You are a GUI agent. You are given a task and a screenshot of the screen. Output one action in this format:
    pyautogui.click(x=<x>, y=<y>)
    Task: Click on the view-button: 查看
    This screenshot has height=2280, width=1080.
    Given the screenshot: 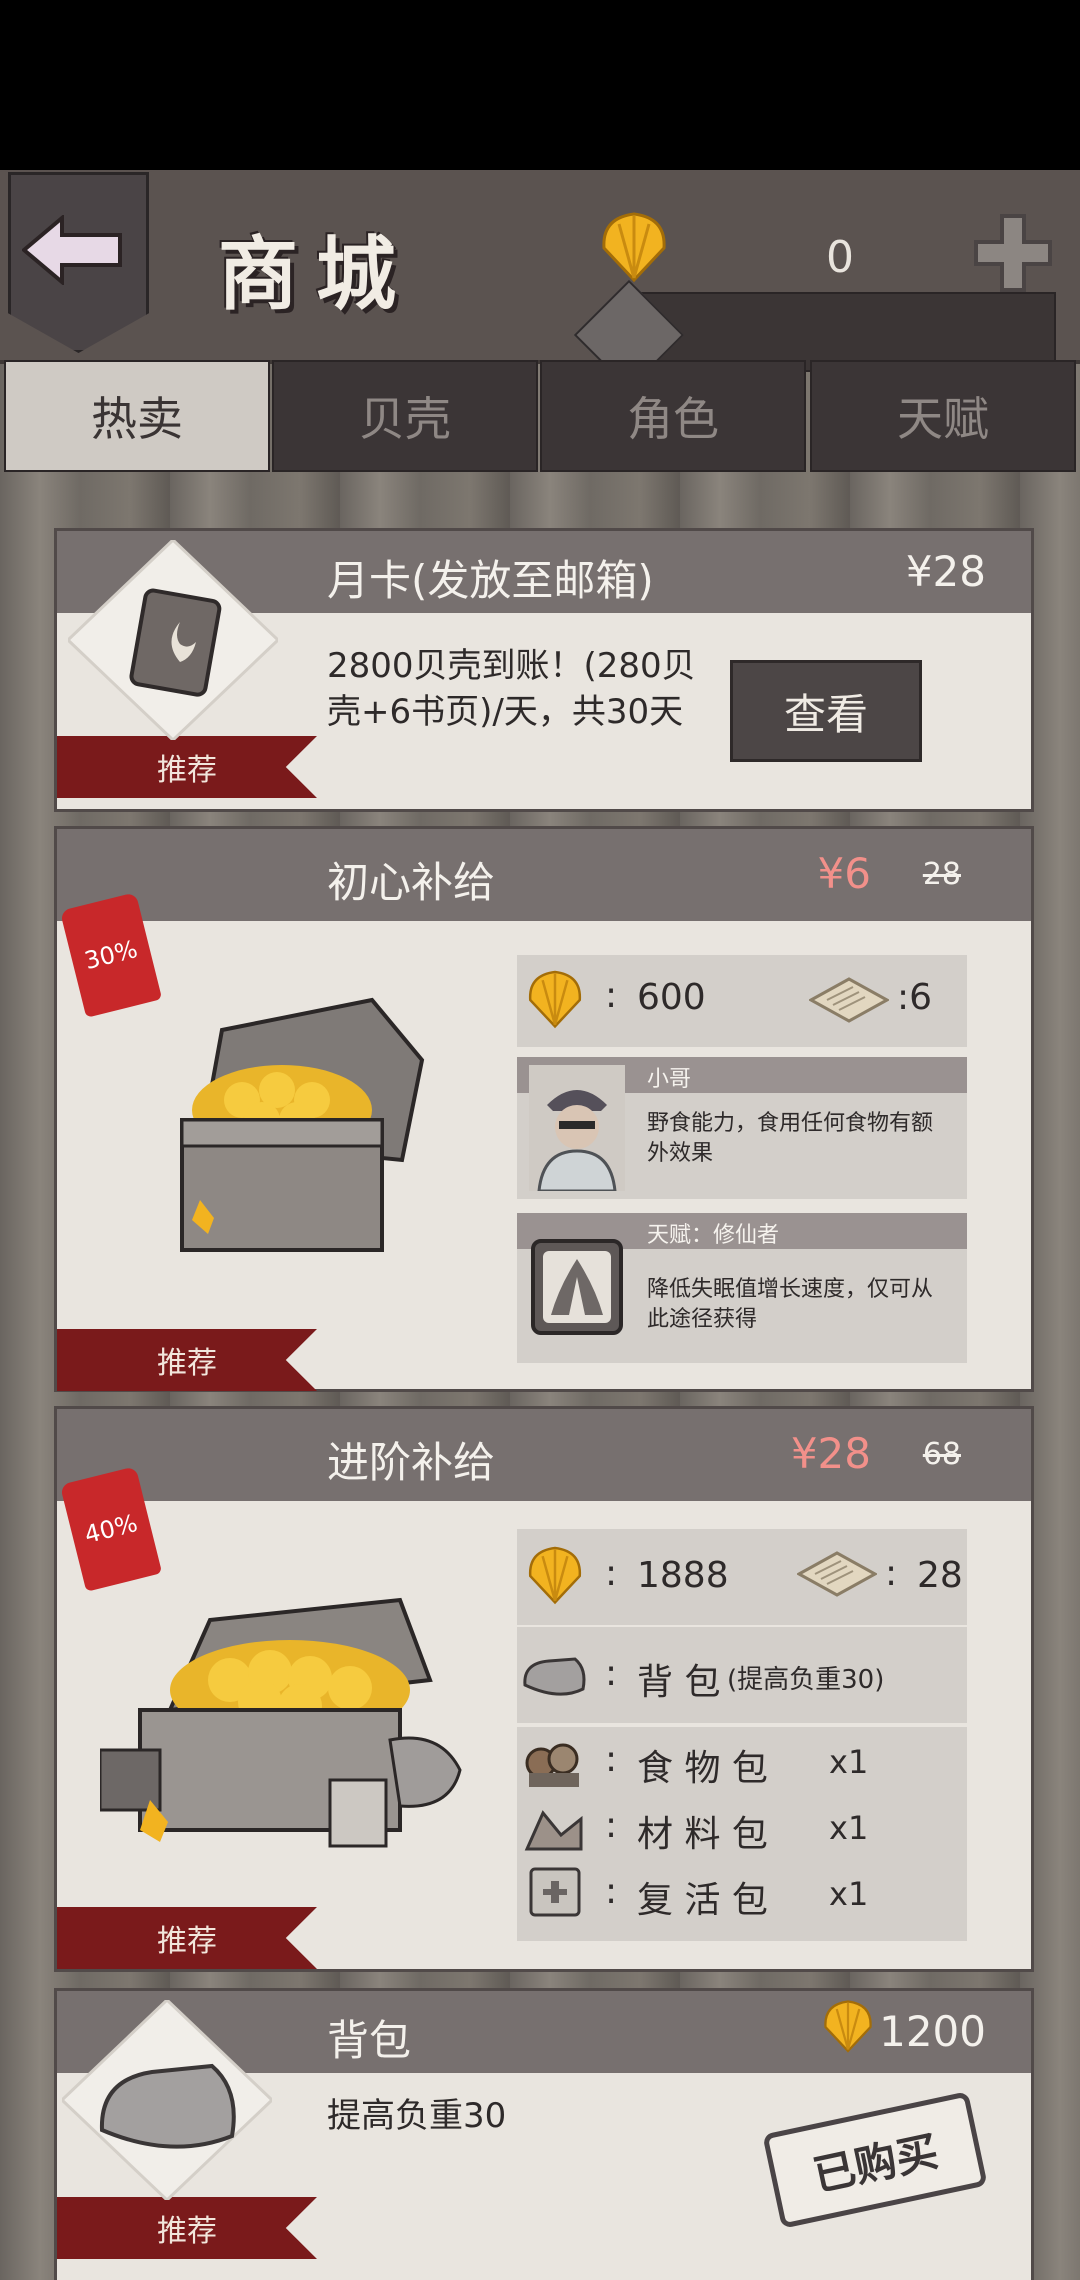 What is the action you would take?
    pyautogui.click(x=826, y=711)
    